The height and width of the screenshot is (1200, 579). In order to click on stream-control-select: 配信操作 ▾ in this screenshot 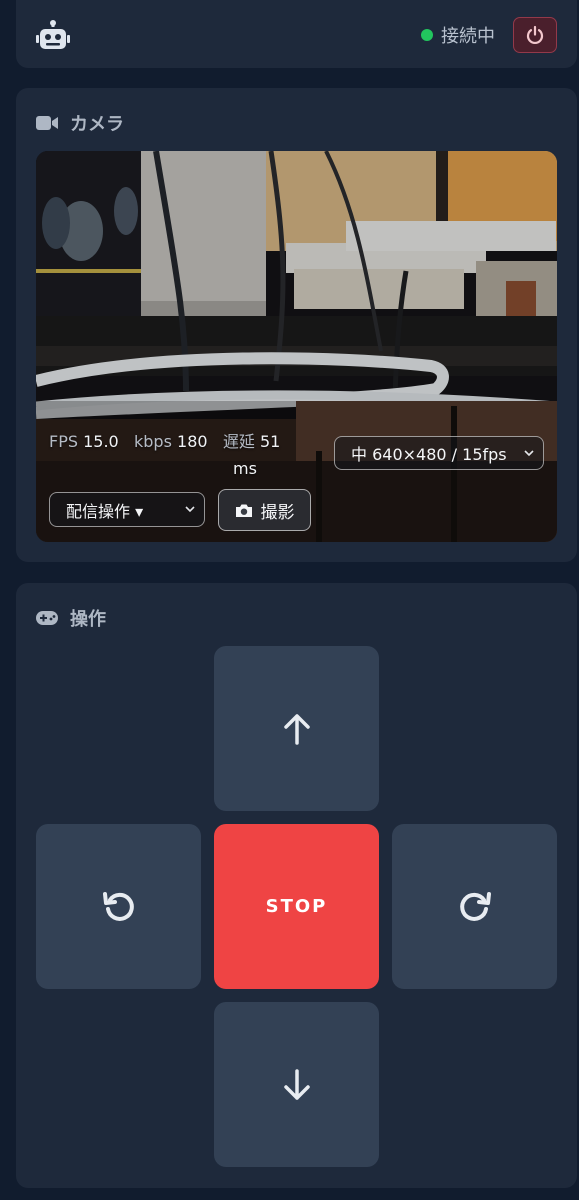, I will do `click(127, 509)`.